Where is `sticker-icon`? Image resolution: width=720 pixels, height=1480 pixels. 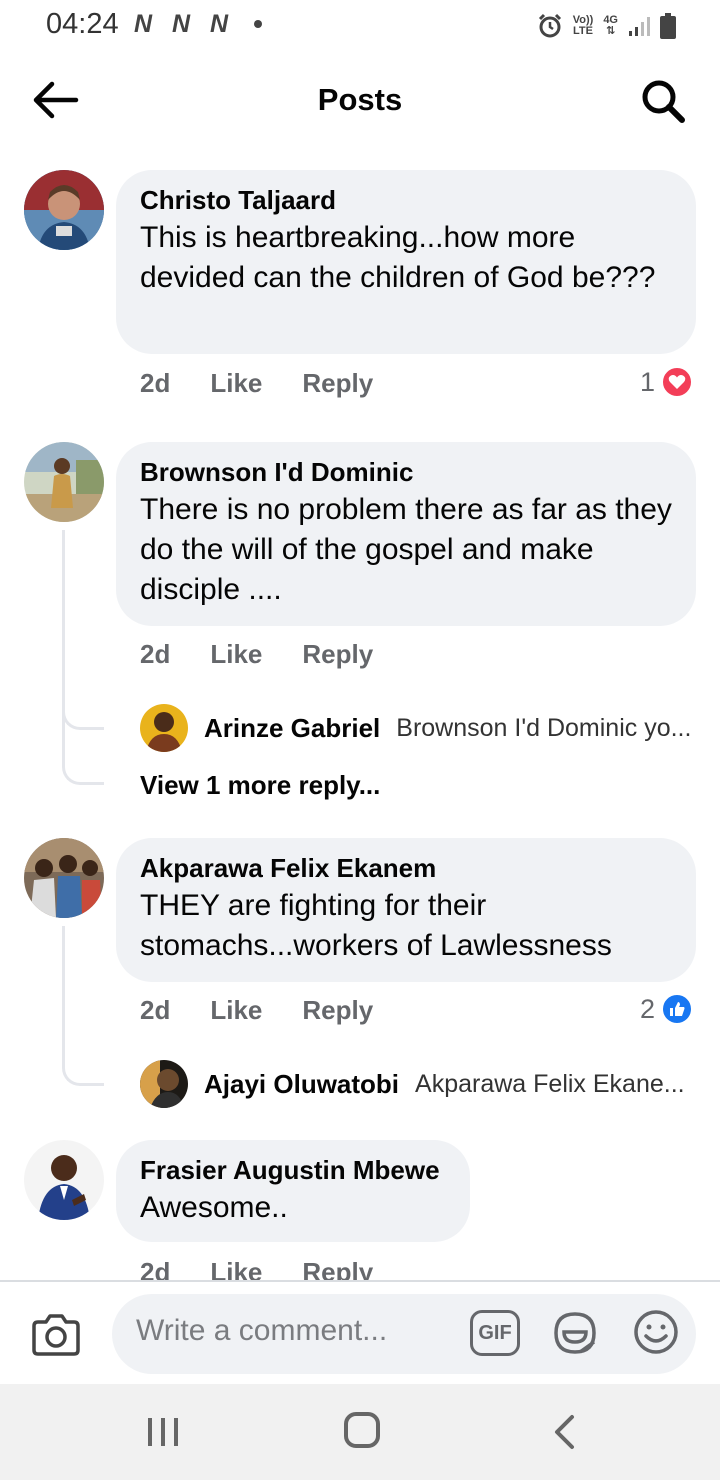 sticker-icon is located at coordinates (575, 1333).